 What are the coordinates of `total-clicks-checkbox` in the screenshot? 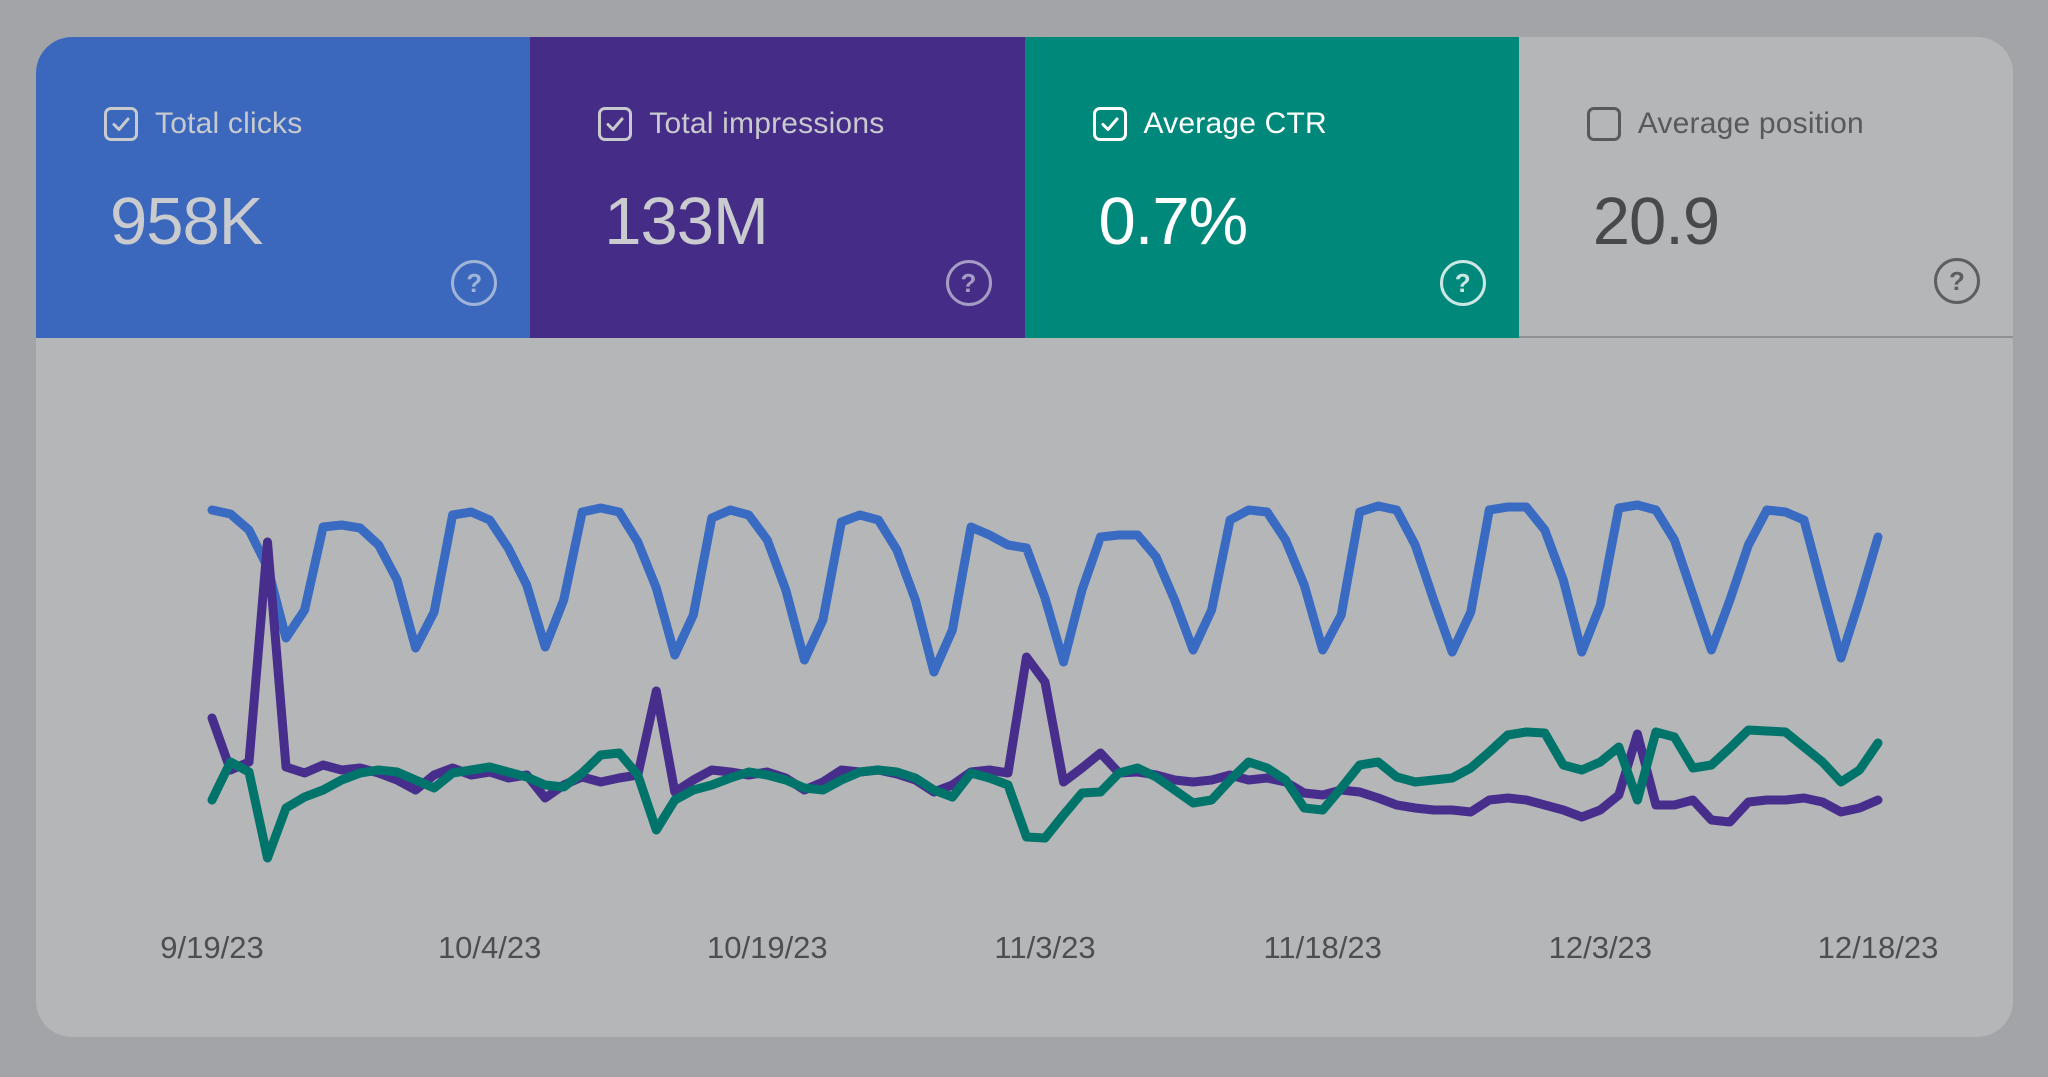 It's located at (121, 124).